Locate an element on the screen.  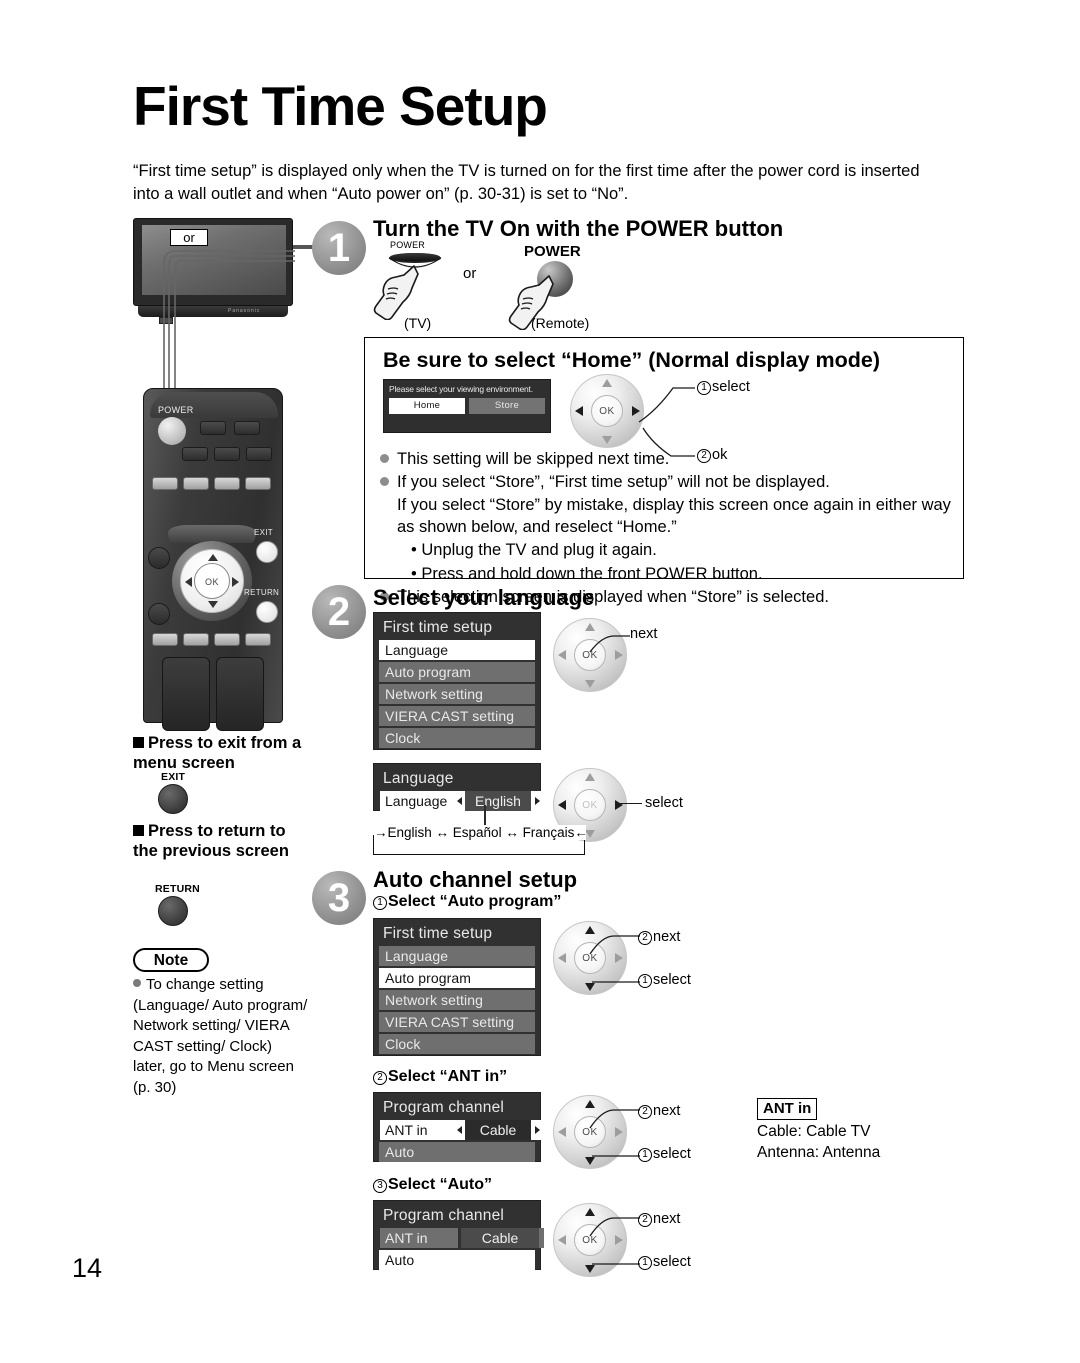
return-key-icon is located at coordinates (173, 911).